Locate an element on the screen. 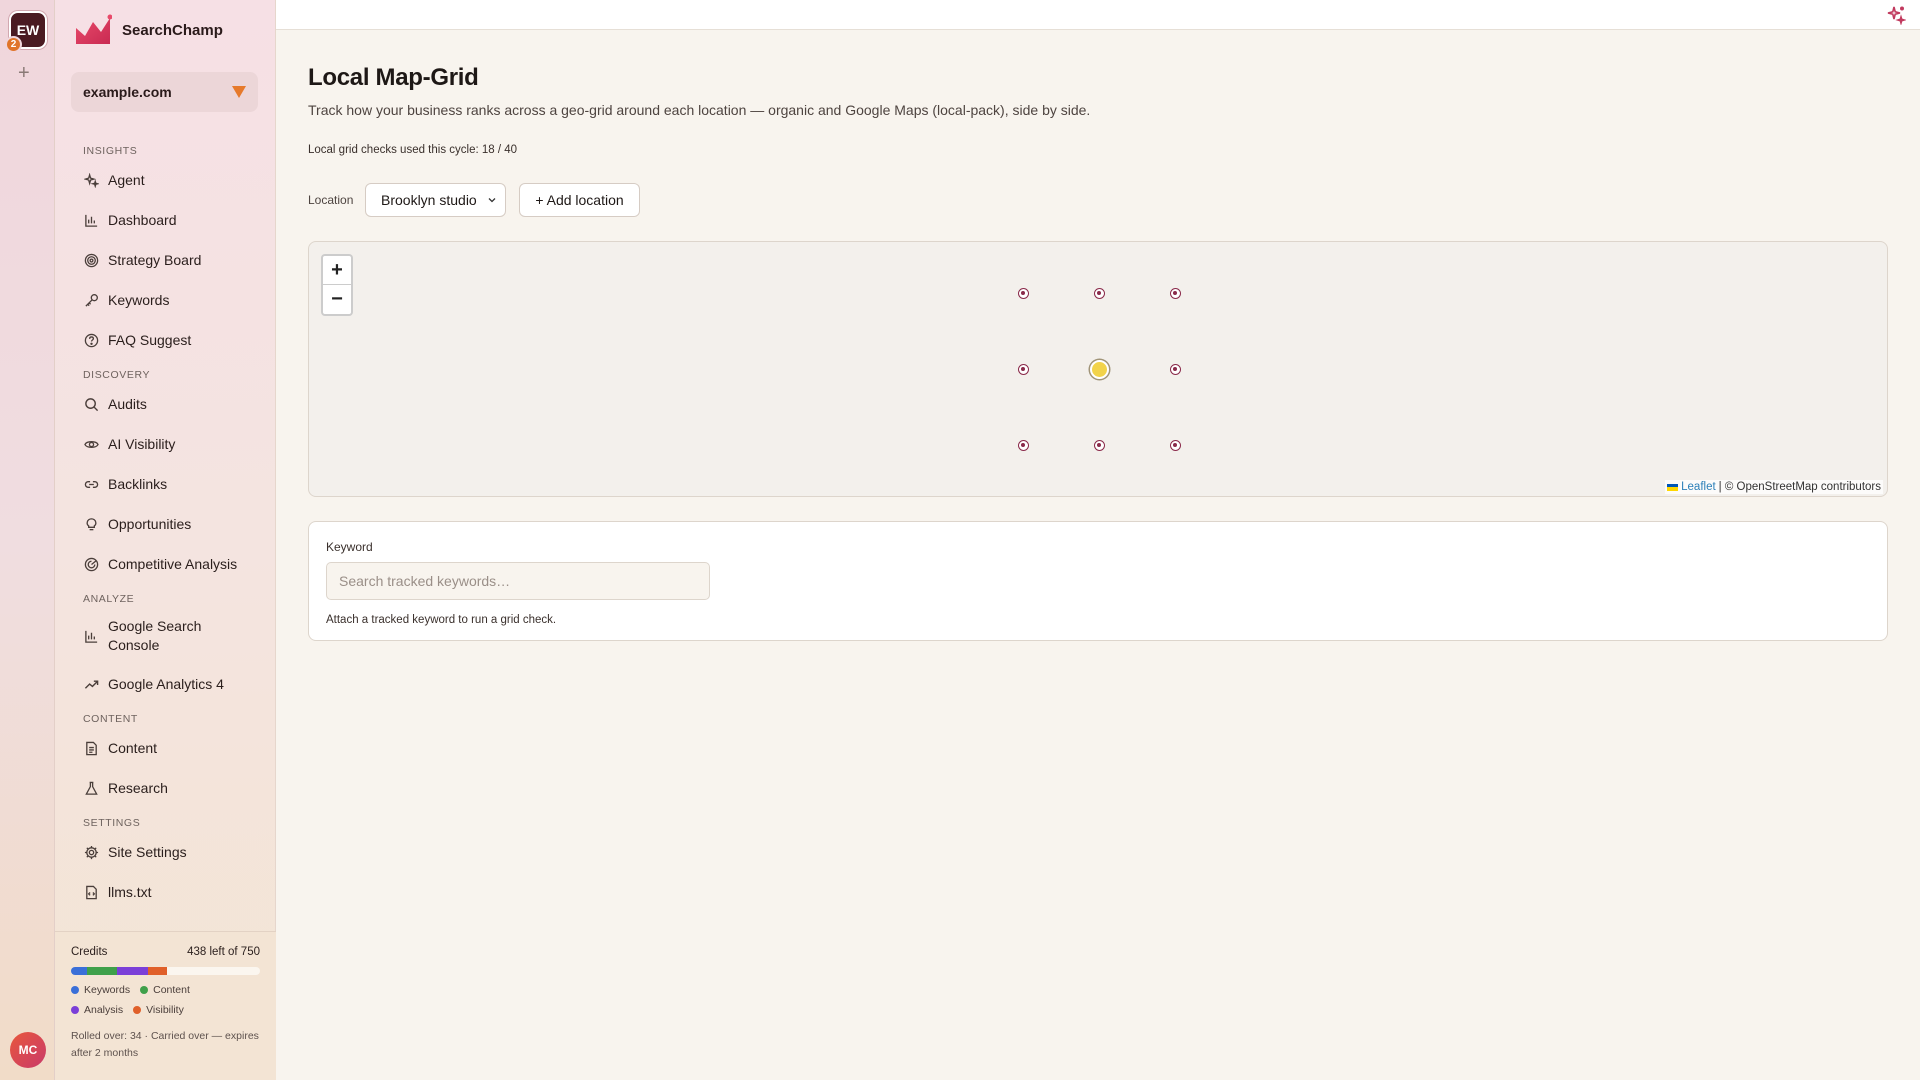 The width and height of the screenshot is (1920, 1080). brand-name: SearchChamp is located at coordinates (172, 30).